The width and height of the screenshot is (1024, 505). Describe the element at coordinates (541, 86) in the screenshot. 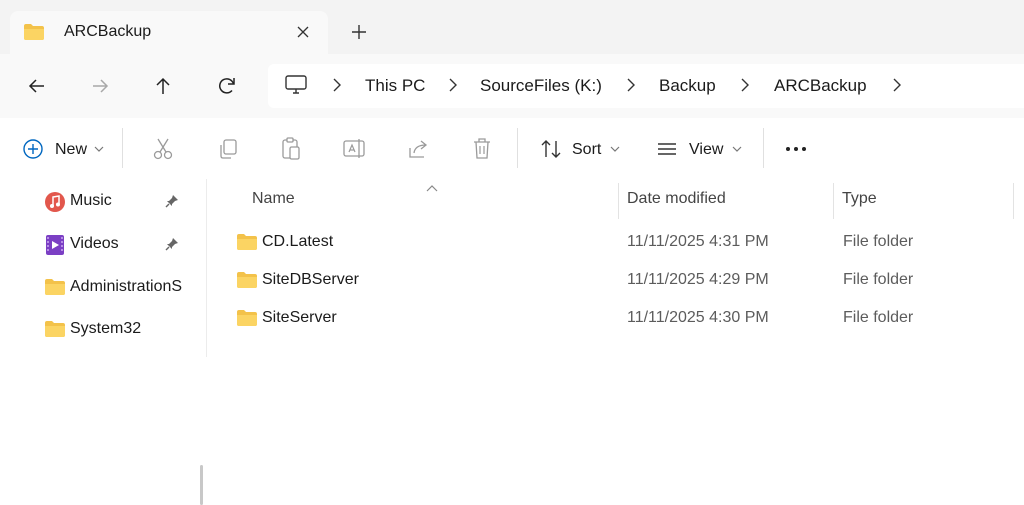

I see `breadcrumb-sourcefiles: SourceFiles (K:)` at that location.